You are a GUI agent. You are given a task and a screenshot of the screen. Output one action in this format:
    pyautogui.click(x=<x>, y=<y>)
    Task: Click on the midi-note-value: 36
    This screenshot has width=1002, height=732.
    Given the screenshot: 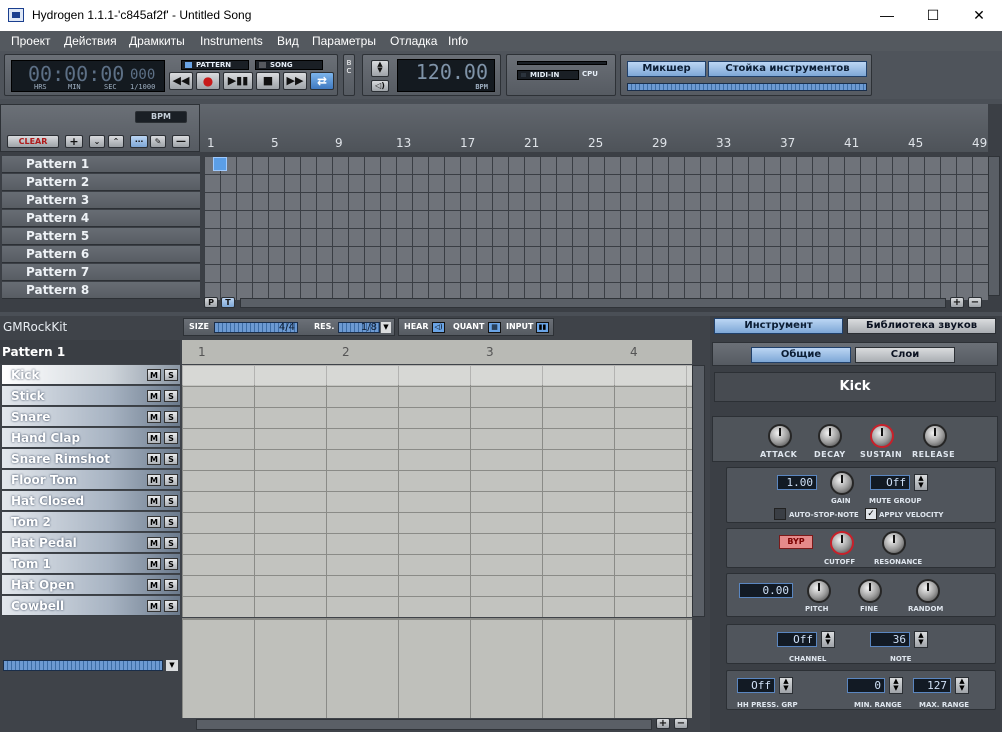 What is the action you would take?
    pyautogui.click(x=890, y=639)
    